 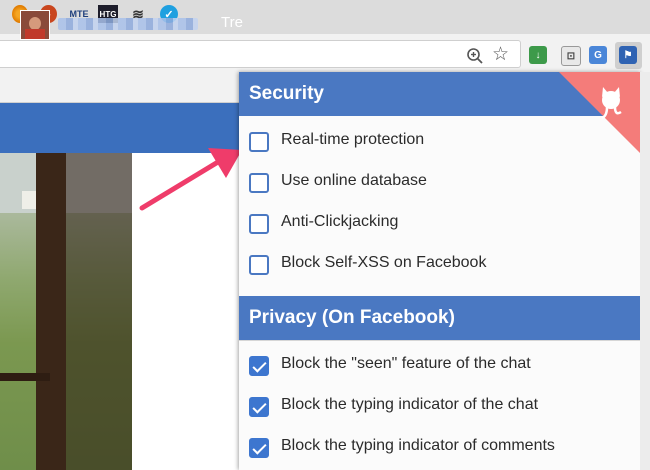 What do you see at coordinates (406, 363) in the screenshot?
I see `option-label: Block the "seen" feature of the chat` at bounding box center [406, 363].